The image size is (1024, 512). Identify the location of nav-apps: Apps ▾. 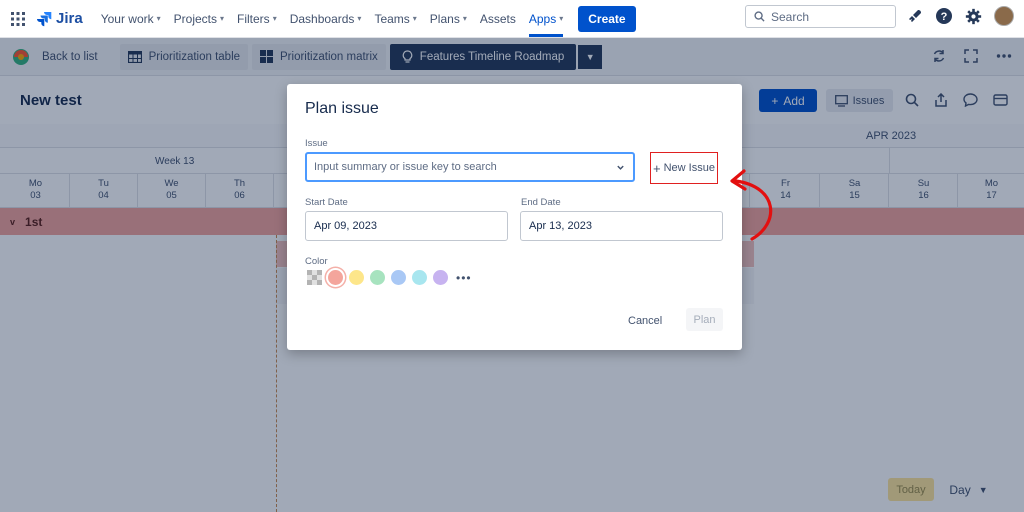
(546, 24).